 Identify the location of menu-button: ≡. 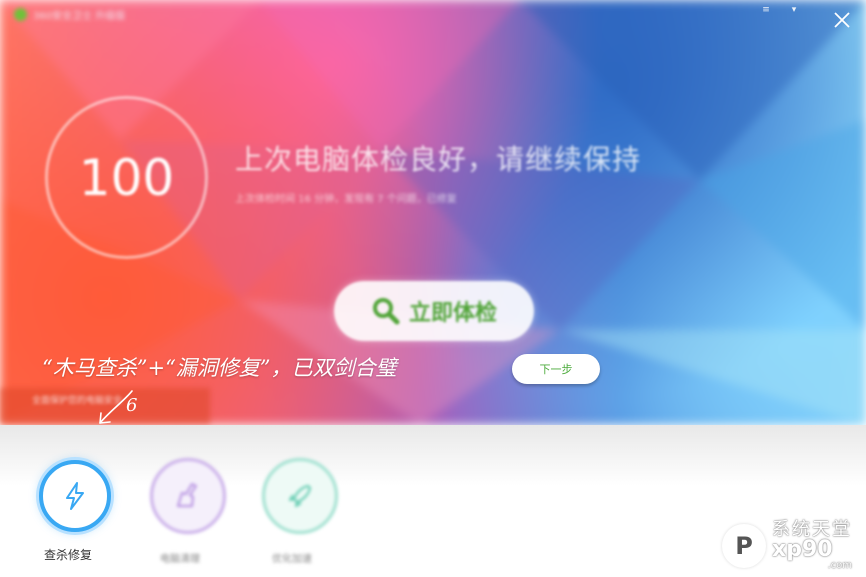
(766, 10).